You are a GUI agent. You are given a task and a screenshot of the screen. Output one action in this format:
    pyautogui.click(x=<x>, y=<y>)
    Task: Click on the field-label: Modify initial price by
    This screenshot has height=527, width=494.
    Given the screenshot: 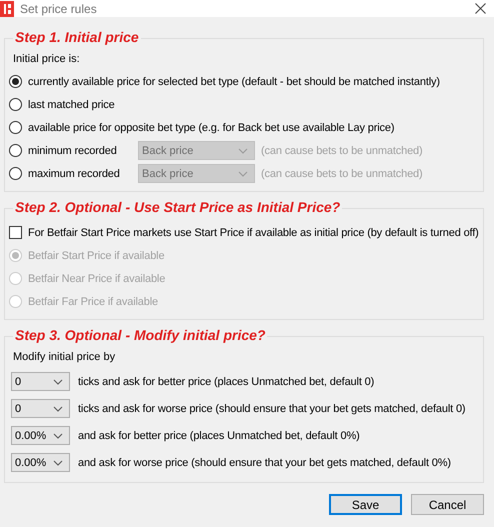 What is the action you would take?
    pyautogui.click(x=64, y=357)
    